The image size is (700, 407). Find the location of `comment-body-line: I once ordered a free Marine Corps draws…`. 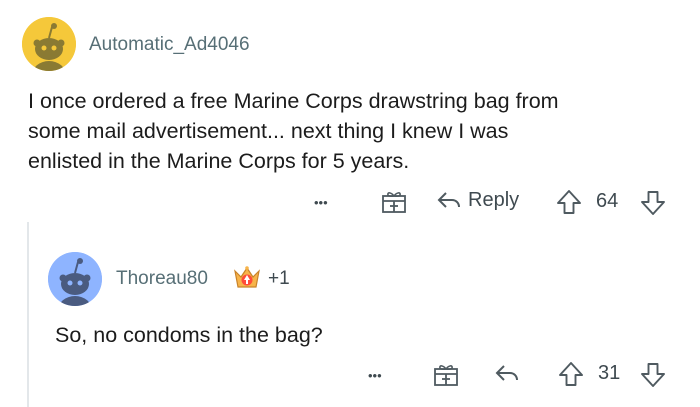

comment-body-line: I once ordered a free Marine Corps draws… is located at coordinates (293, 101).